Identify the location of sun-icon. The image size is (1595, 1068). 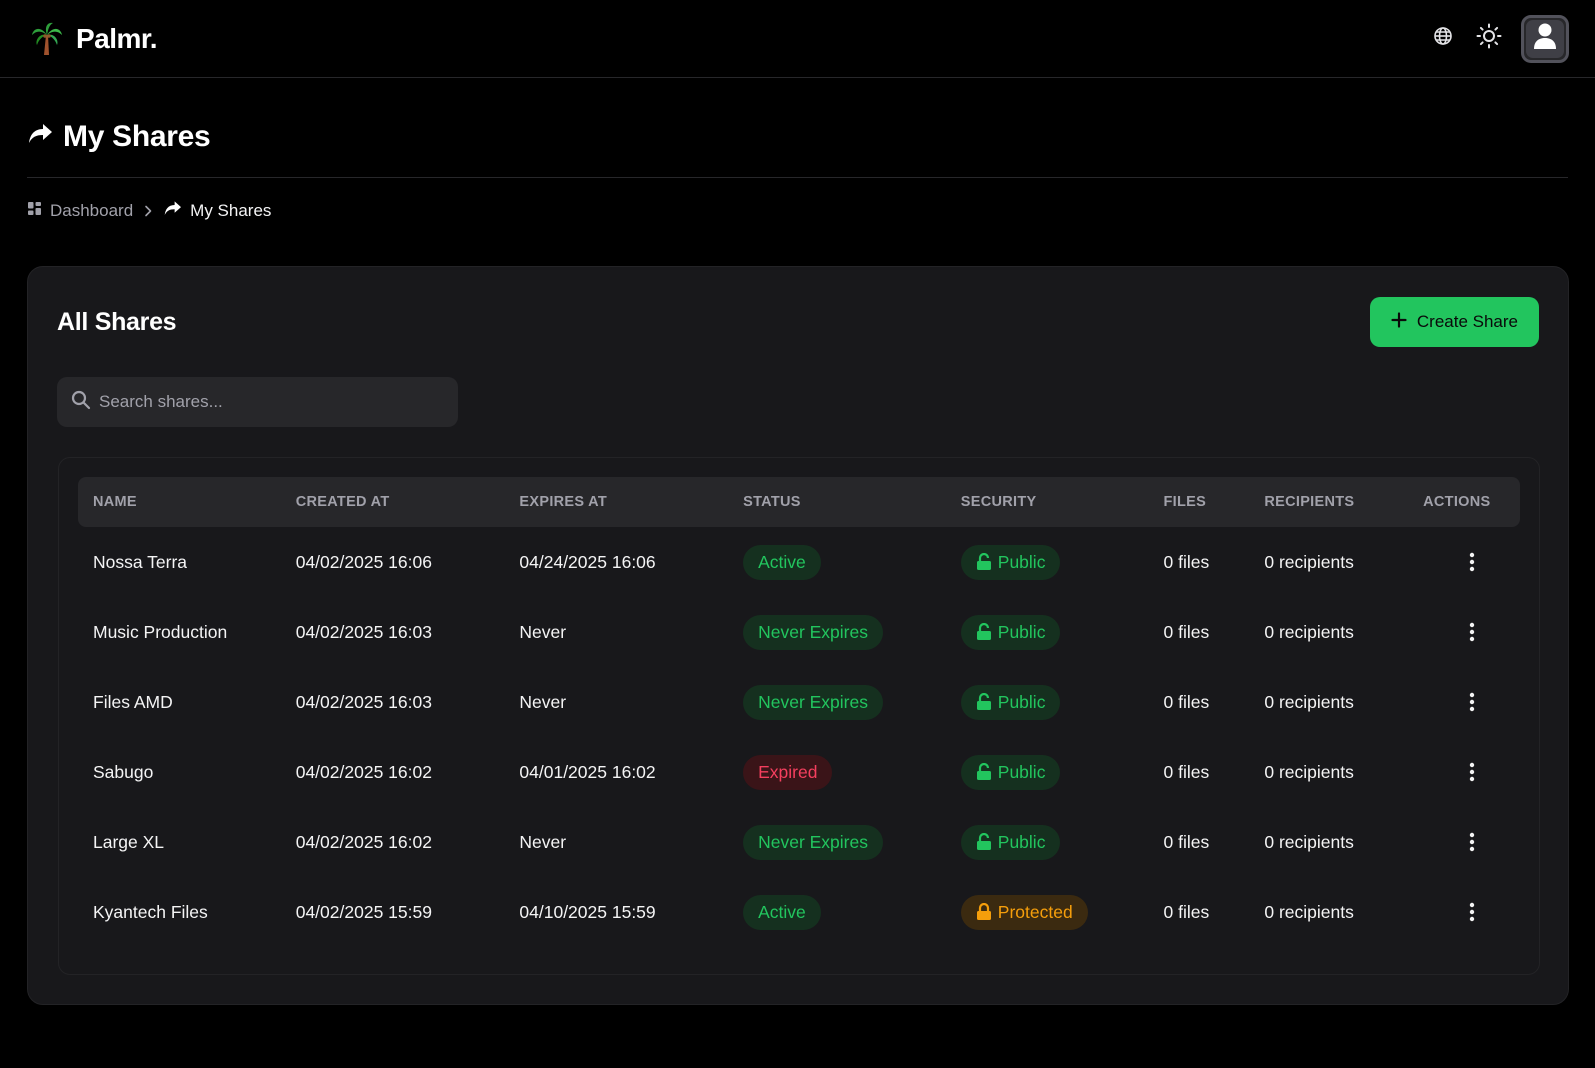
(1489, 38).